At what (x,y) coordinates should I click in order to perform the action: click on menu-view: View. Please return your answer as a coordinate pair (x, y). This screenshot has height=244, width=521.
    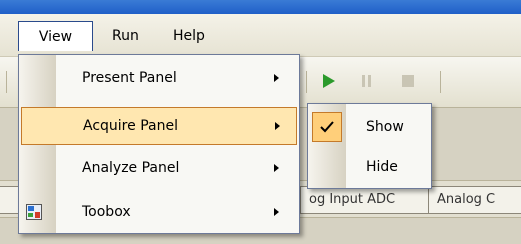
    Looking at the image, I should click on (55, 36).